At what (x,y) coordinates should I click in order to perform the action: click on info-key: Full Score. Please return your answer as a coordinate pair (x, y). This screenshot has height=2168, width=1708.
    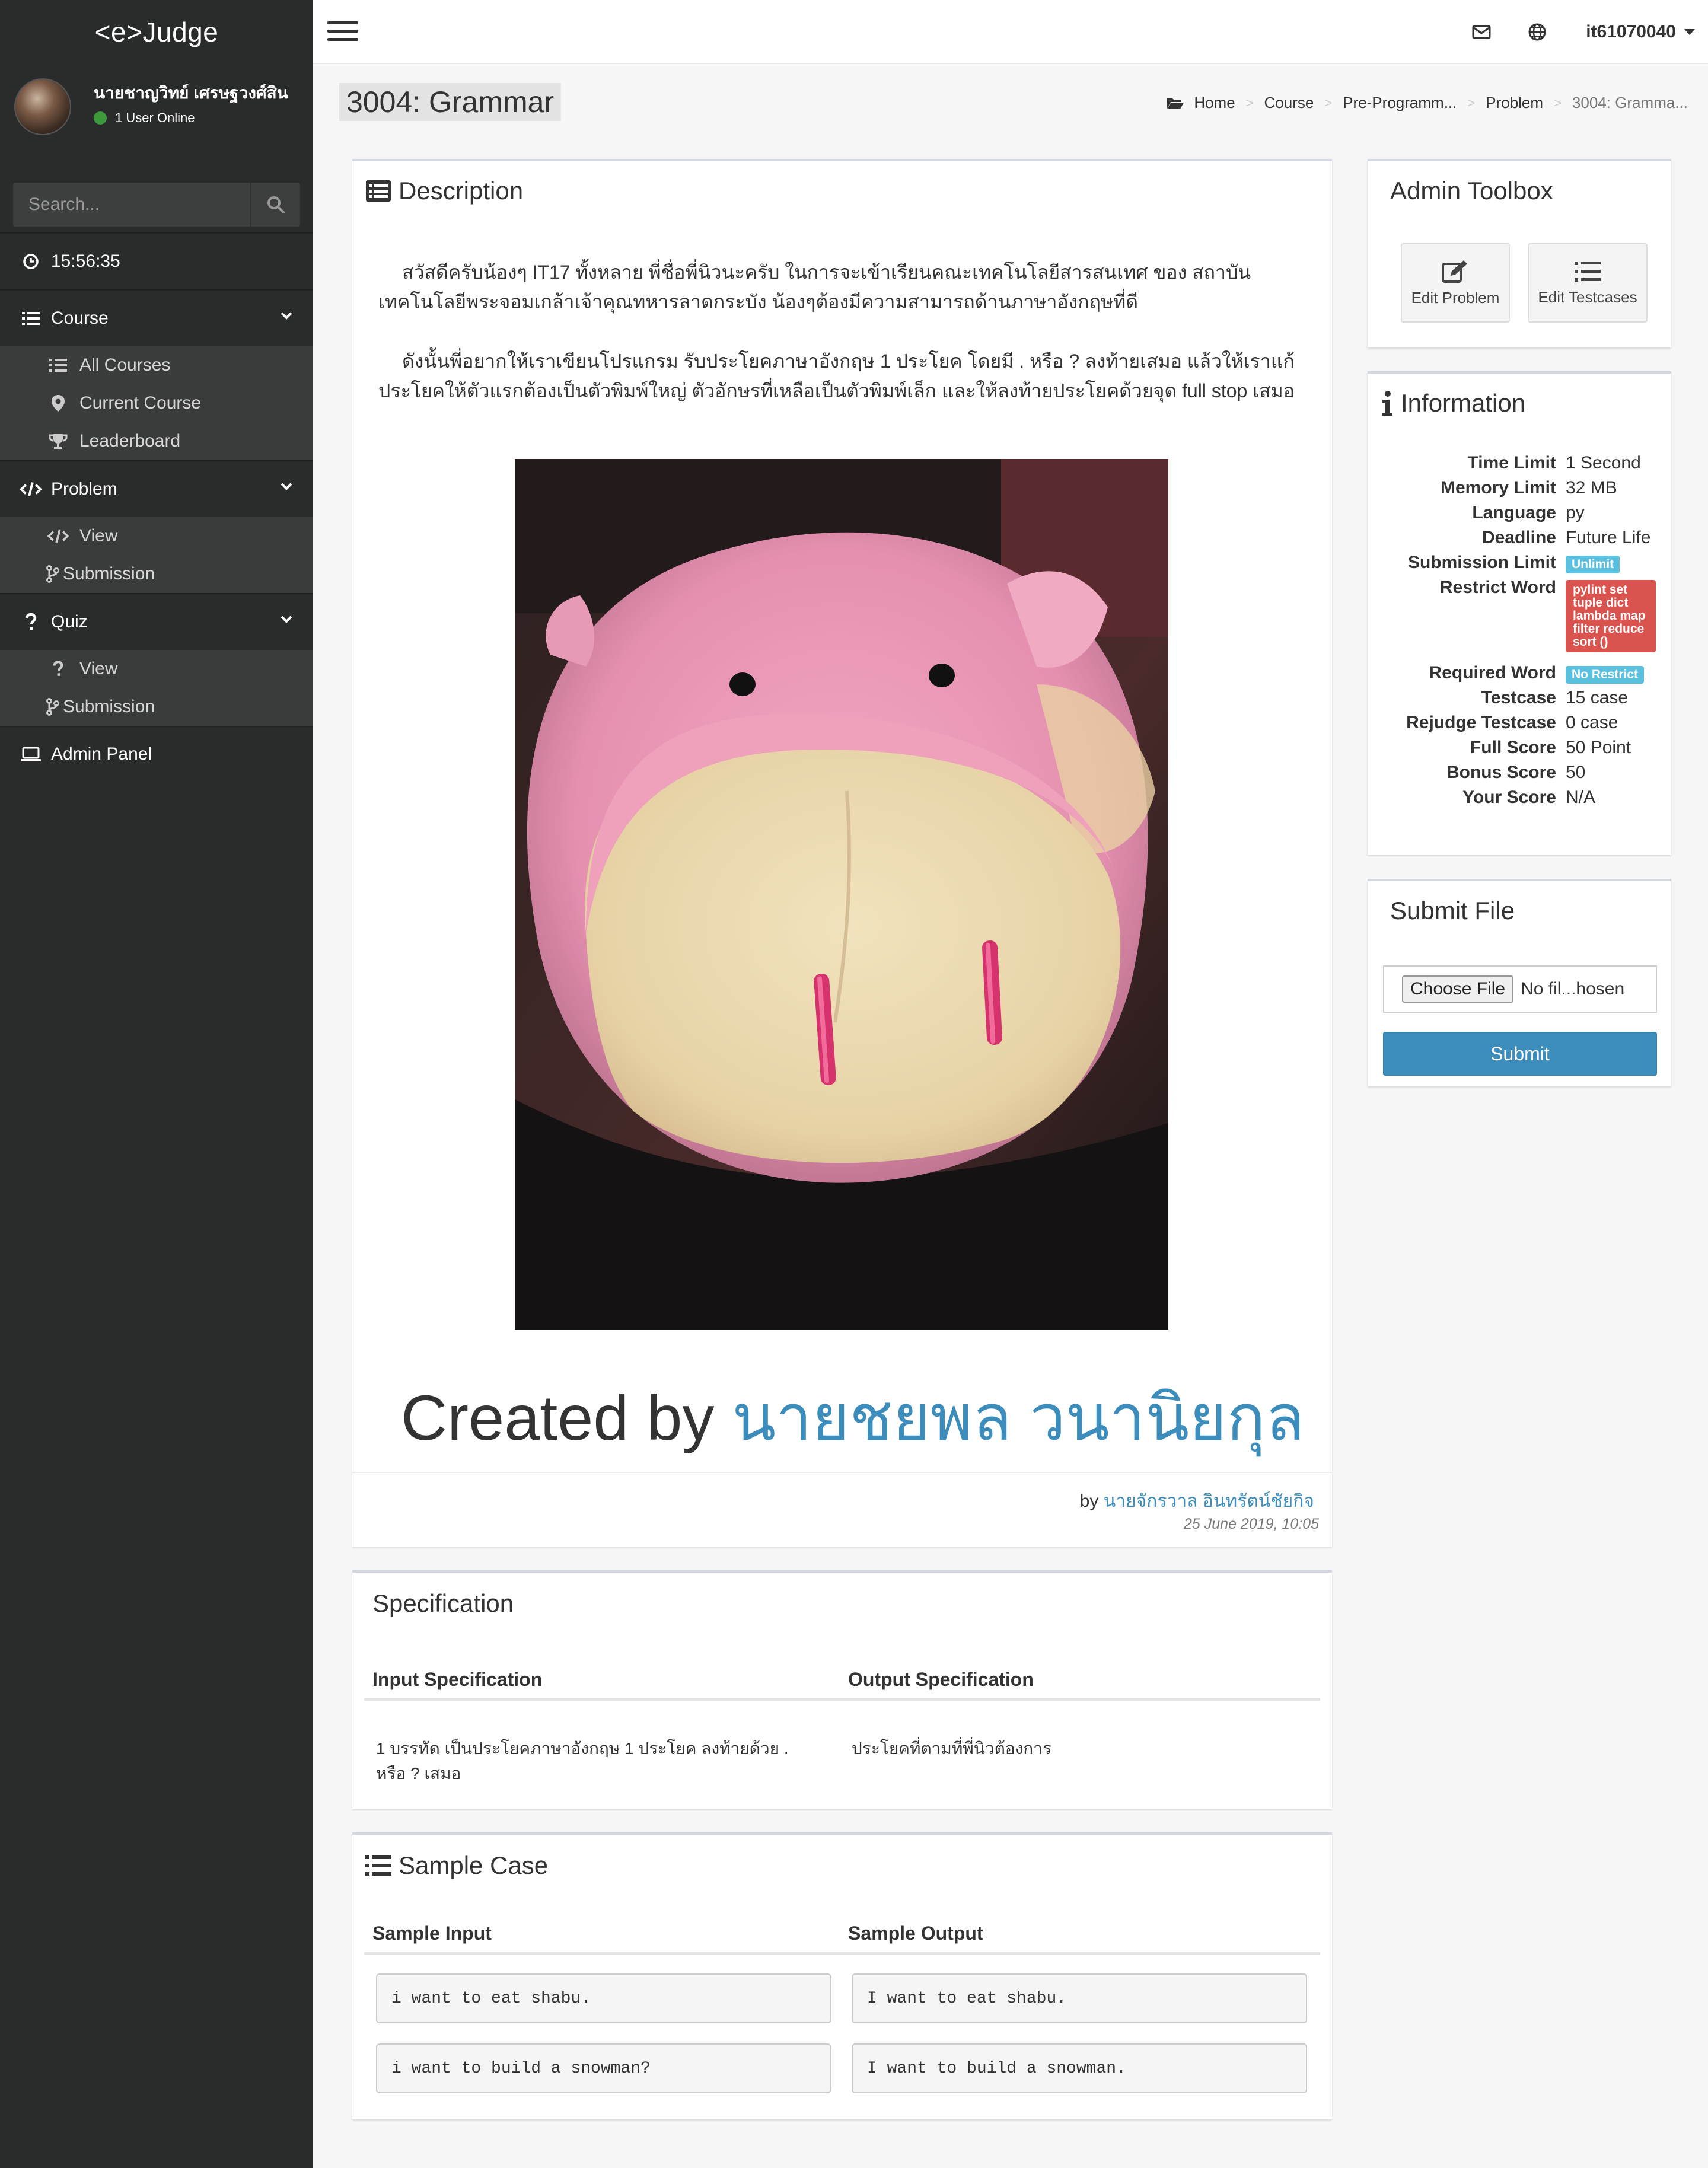
    Looking at the image, I should click on (1513, 747).